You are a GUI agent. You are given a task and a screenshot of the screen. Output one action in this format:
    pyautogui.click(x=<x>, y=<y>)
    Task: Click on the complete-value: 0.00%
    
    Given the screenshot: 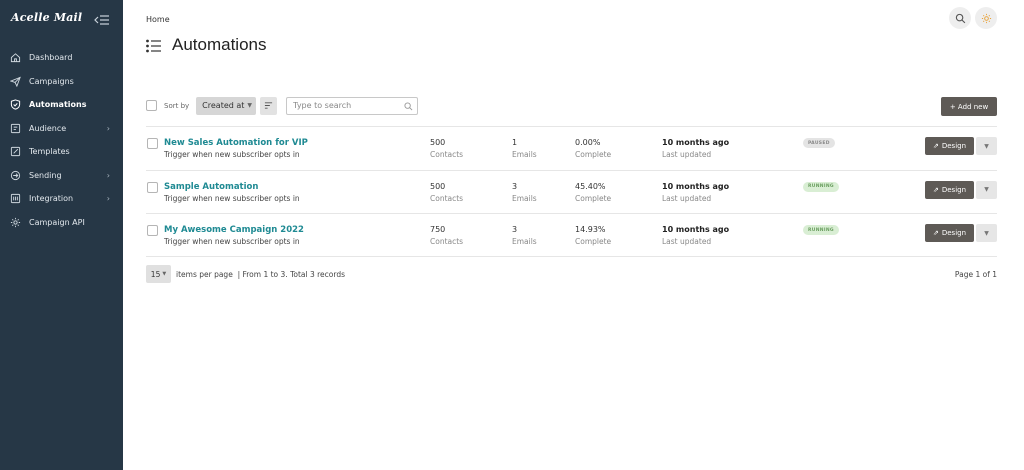 What is the action you would take?
    pyautogui.click(x=588, y=142)
    